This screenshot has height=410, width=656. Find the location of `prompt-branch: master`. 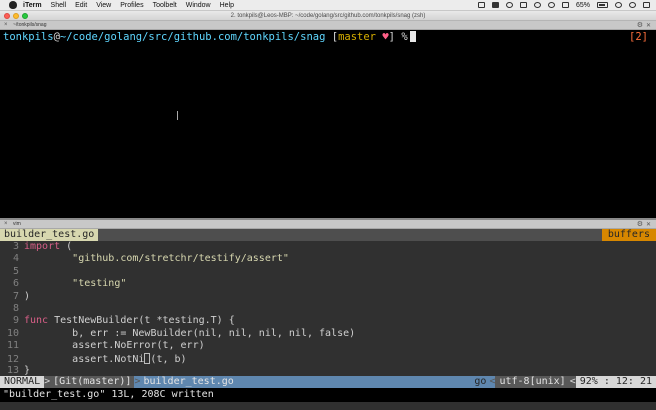

prompt-branch: master is located at coordinates (357, 37).